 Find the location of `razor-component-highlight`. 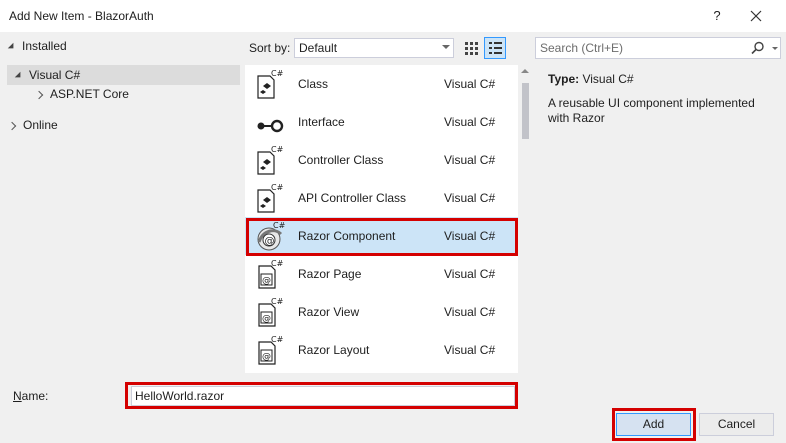

razor-component-highlight is located at coordinates (382, 237).